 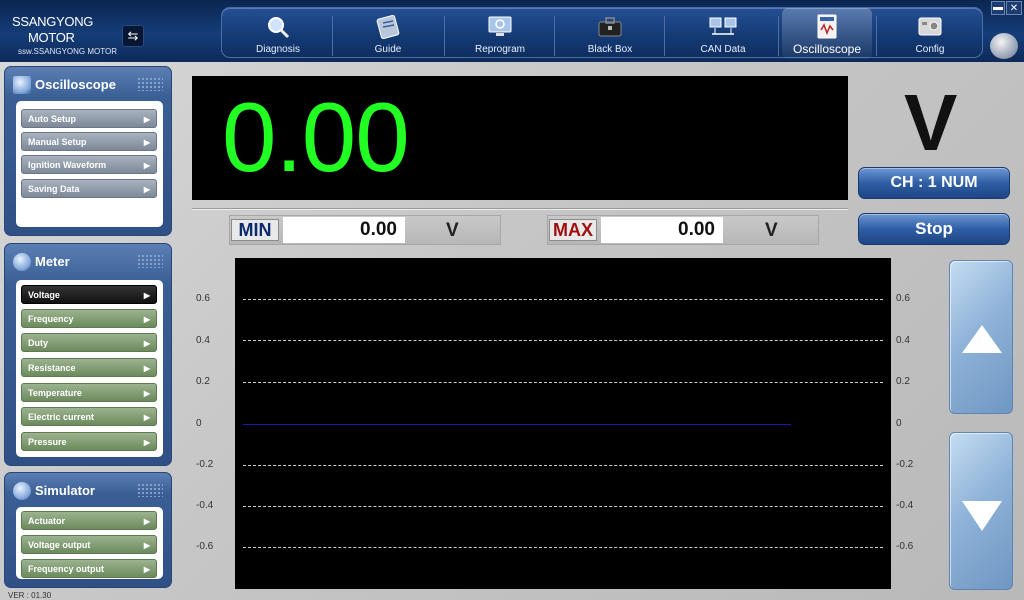 What do you see at coordinates (520, 209) in the screenshot?
I see `divider` at bounding box center [520, 209].